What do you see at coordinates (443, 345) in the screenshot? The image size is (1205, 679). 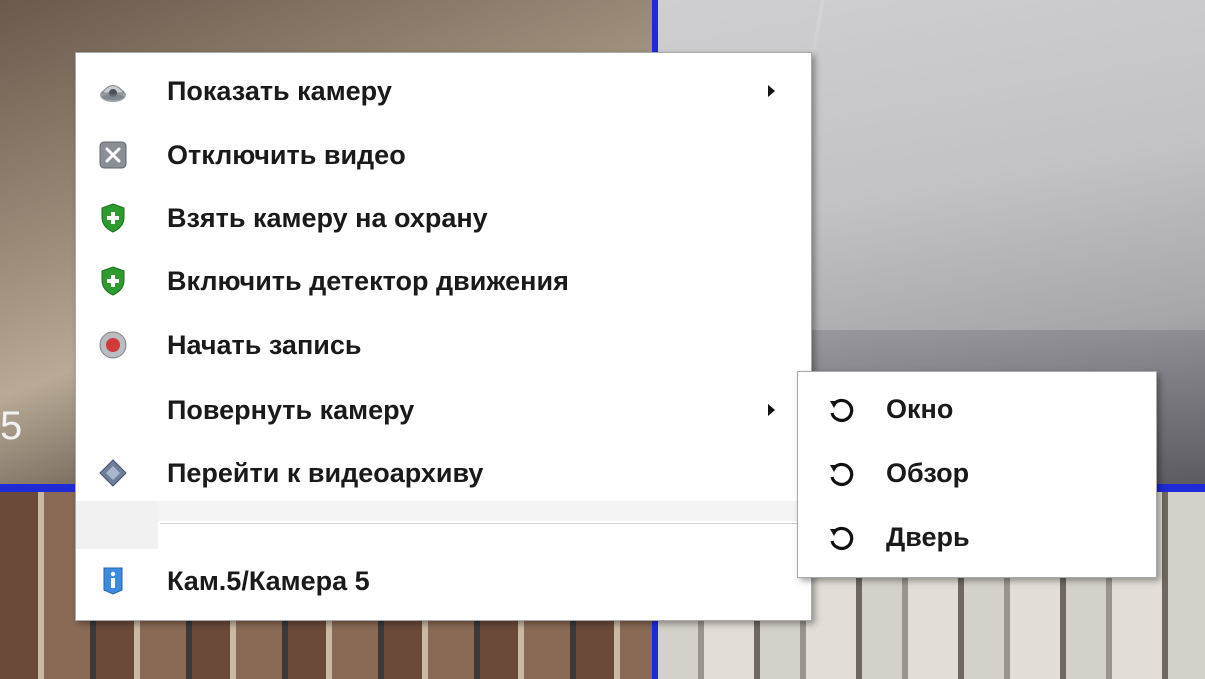 I see `menu-item-start-recording: Начать запись` at bounding box center [443, 345].